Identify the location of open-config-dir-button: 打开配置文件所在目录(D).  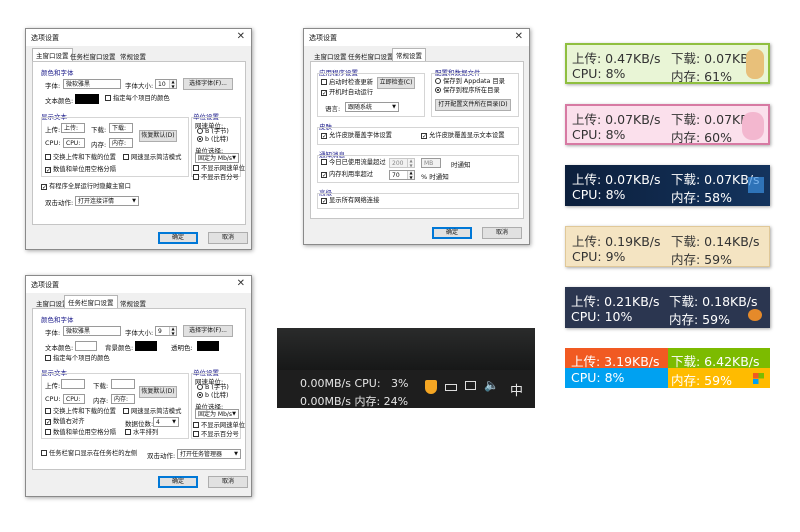
(473, 105).